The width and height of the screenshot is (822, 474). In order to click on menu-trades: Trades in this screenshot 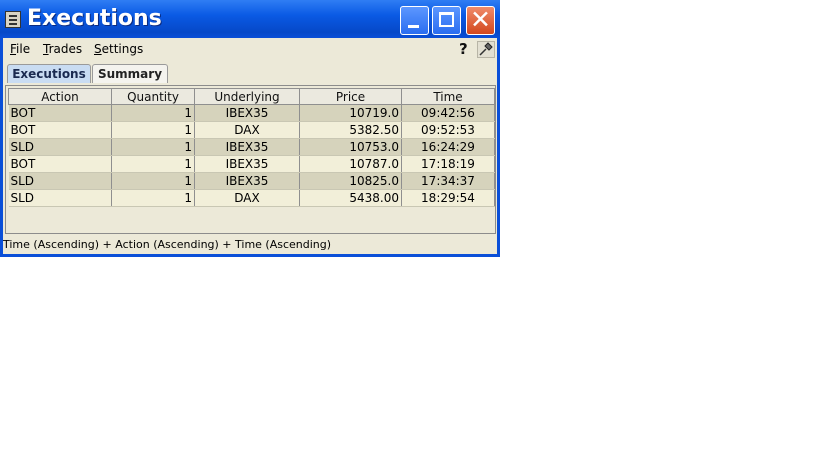, I will do `click(62, 49)`.